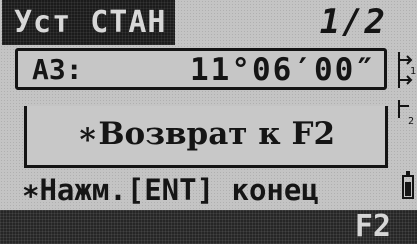 The height and width of the screenshot is (244, 417). I want to click on return-message: ∗Возврат к F2, so click(206, 134).